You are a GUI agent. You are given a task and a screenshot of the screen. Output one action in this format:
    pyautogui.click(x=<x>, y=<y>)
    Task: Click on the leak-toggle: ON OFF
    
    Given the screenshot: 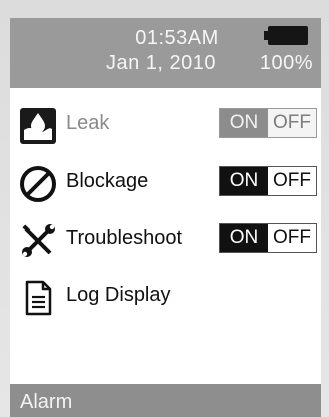 What is the action you would take?
    pyautogui.click(x=268, y=123)
    